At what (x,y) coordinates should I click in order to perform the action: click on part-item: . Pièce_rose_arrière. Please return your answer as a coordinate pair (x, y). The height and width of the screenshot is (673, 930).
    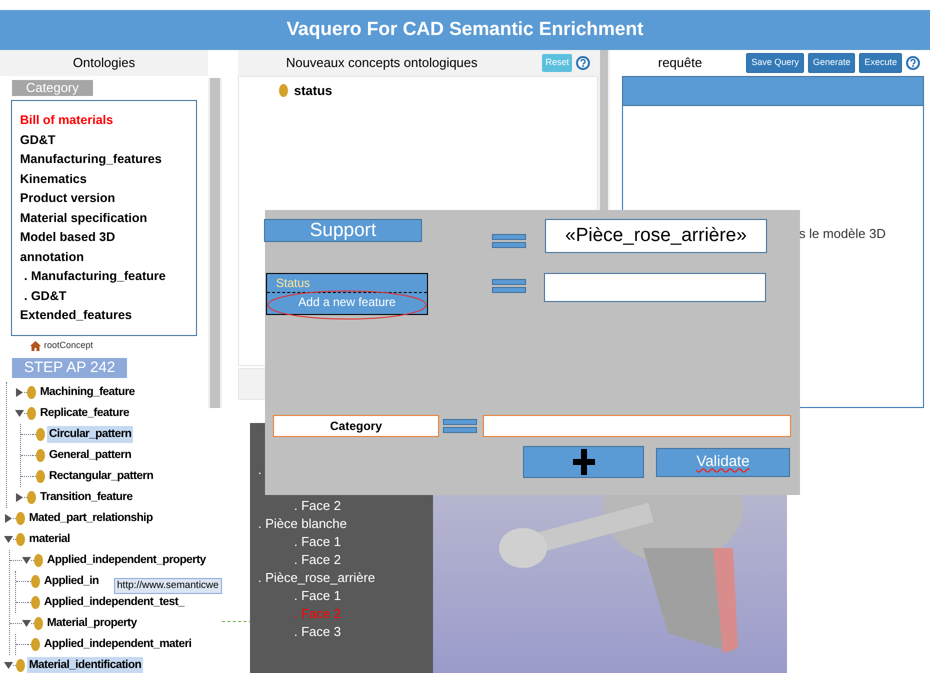
    Looking at the image, I should click on (345, 578).